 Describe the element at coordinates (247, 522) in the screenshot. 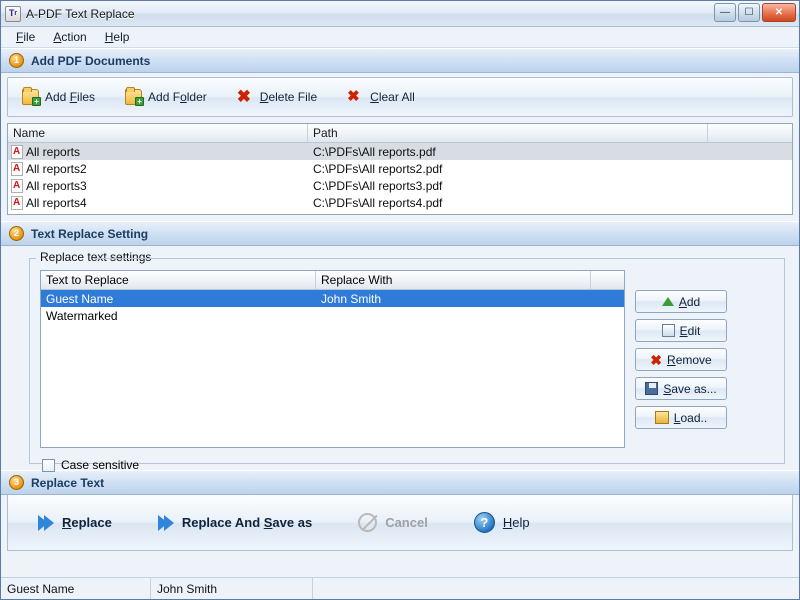

I see `replace-and-save-as-label: Replace And Save as` at that location.